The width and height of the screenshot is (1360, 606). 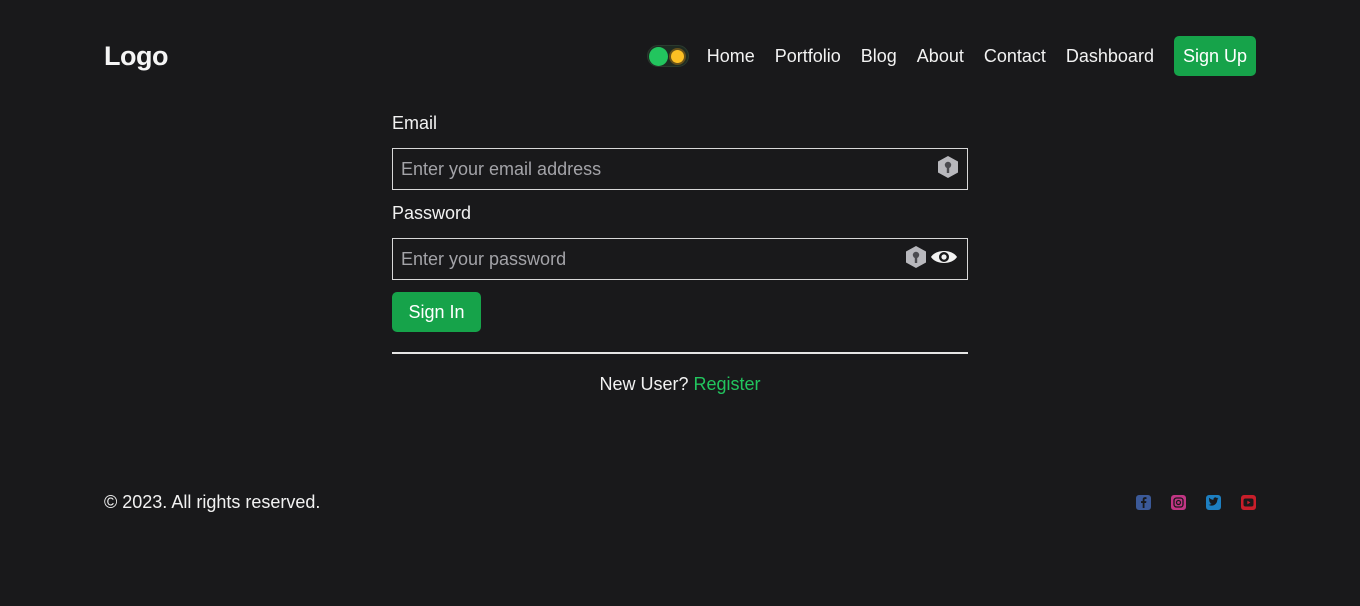 I want to click on eye-icon, so click(x=944, y=259).